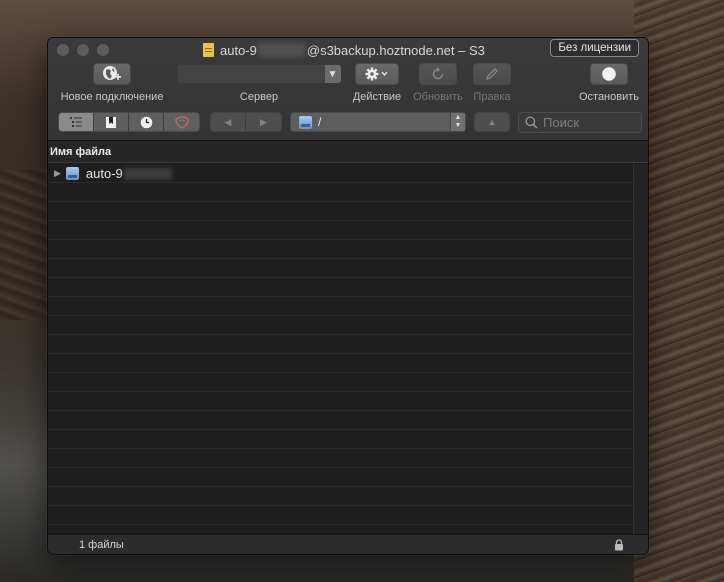 This screenshot has height=582, width=724. What do you see at coordinates (263, 122) in the screenshot?
I see `forward-arrow-icon: ▶` at bounding box center [263, 122].